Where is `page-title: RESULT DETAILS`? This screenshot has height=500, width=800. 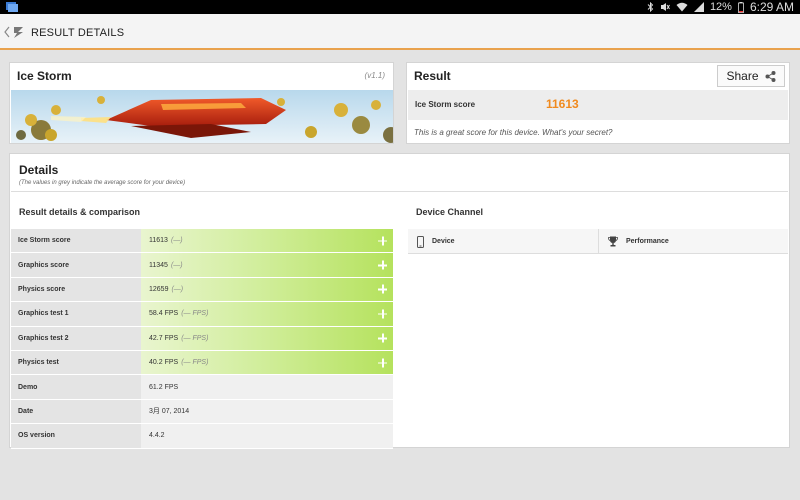
page-title: RESULT DETAILS is located at coordinates (78, 33).